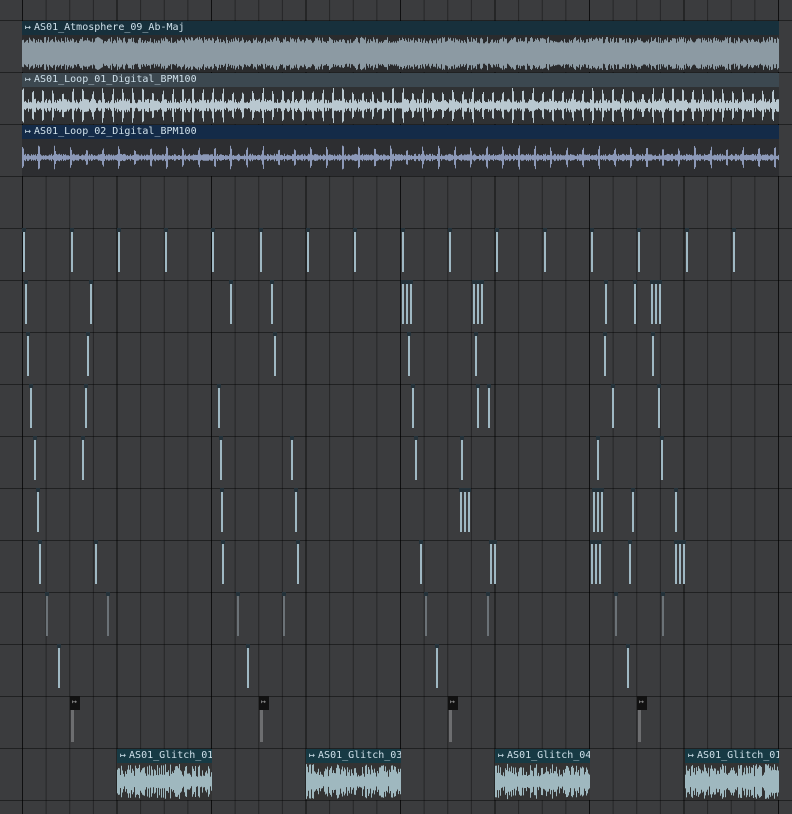 The width and height of the screenshot is (792, 814). What do you see at coordinates (164, 774) in the screenshot?
I see `audio-clip-glitch-01: ↦ AS01_Glitch_01` at bounding box center [164, 774].